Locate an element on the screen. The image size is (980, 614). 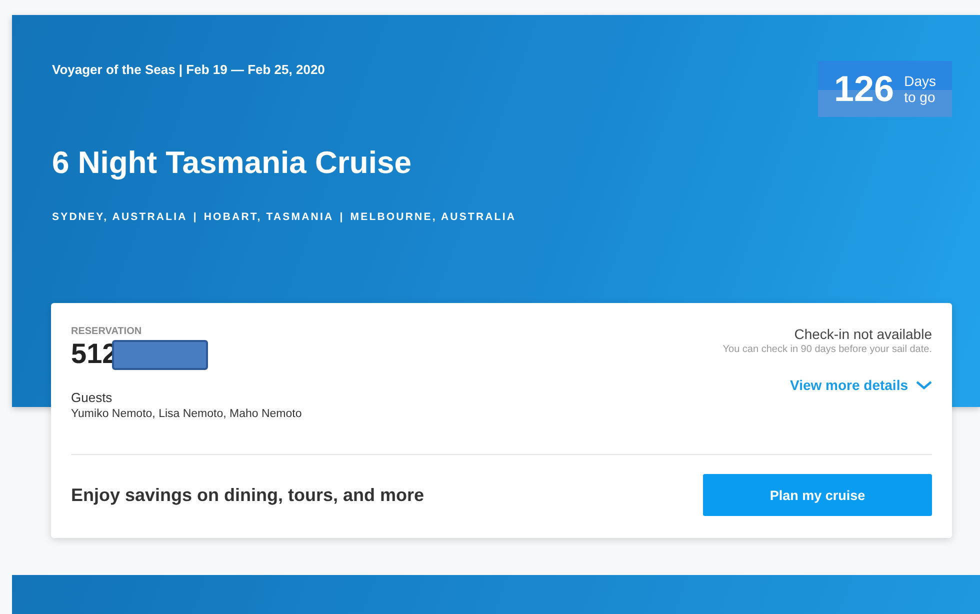
ship-and-dates: Voyager of the Seas | Feb 19 — Feb 25, 2020 is located at coordinates (188, 69).